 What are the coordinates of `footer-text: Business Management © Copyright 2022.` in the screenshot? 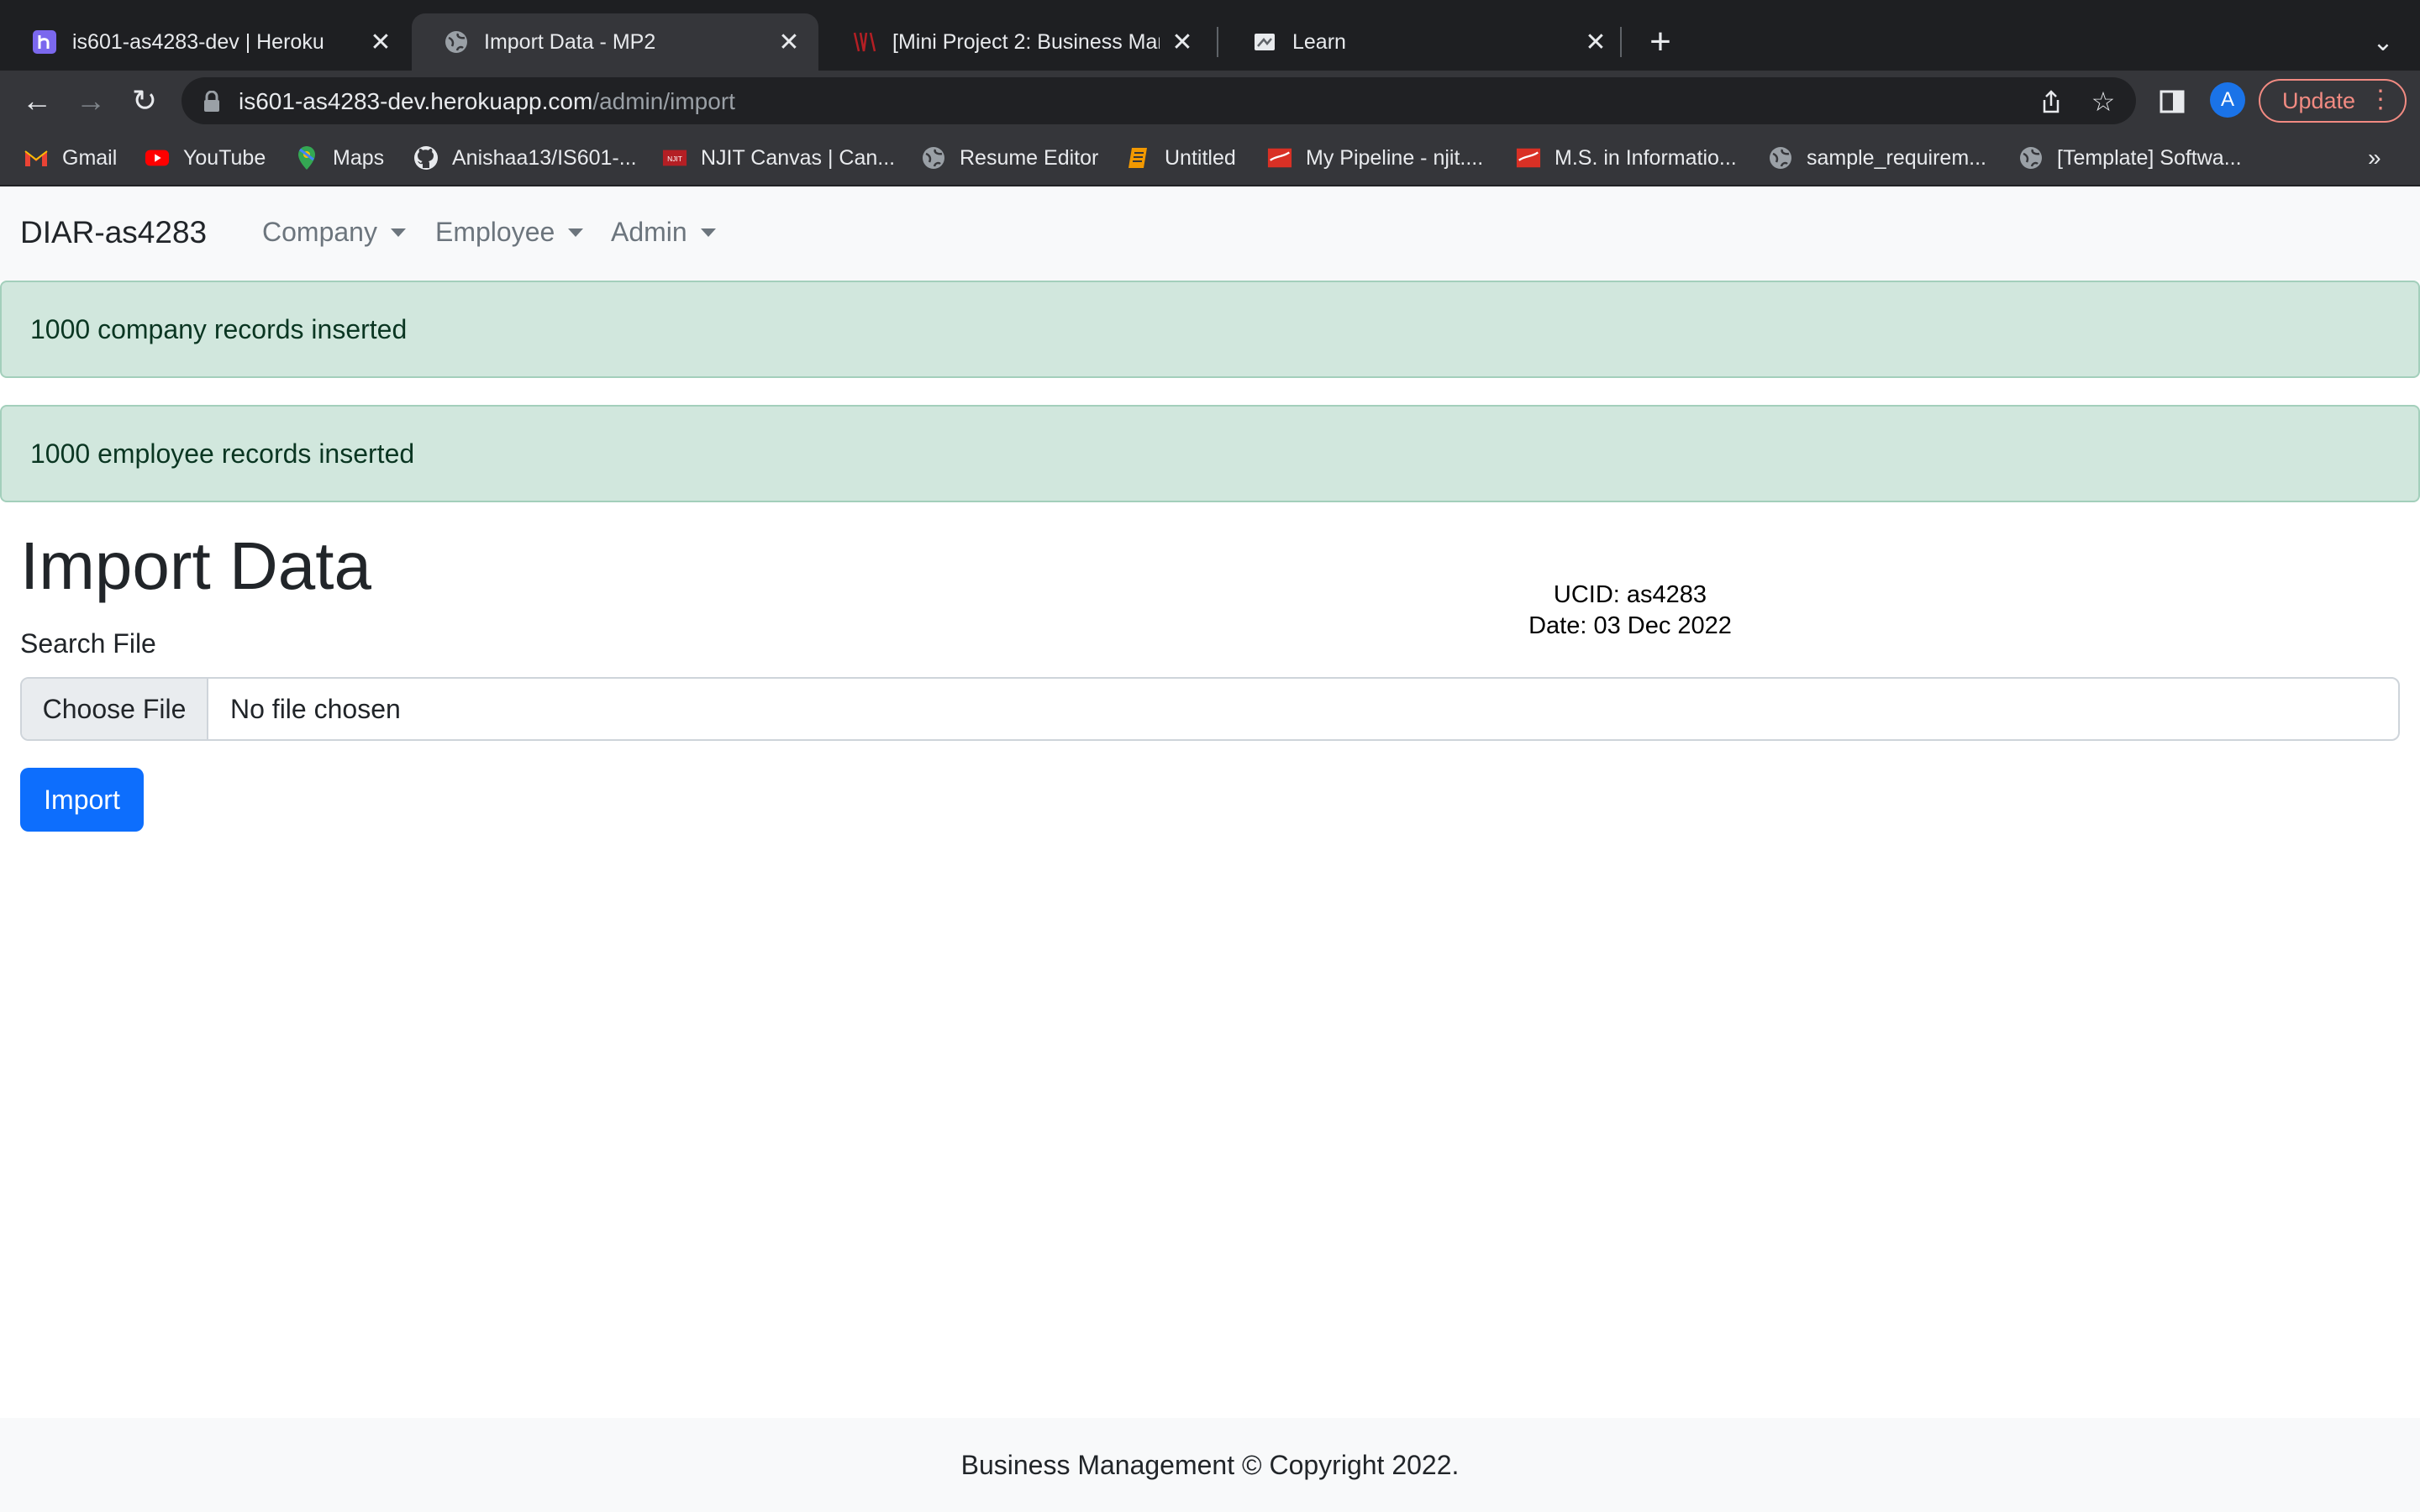 It's located at (1210, 1464).